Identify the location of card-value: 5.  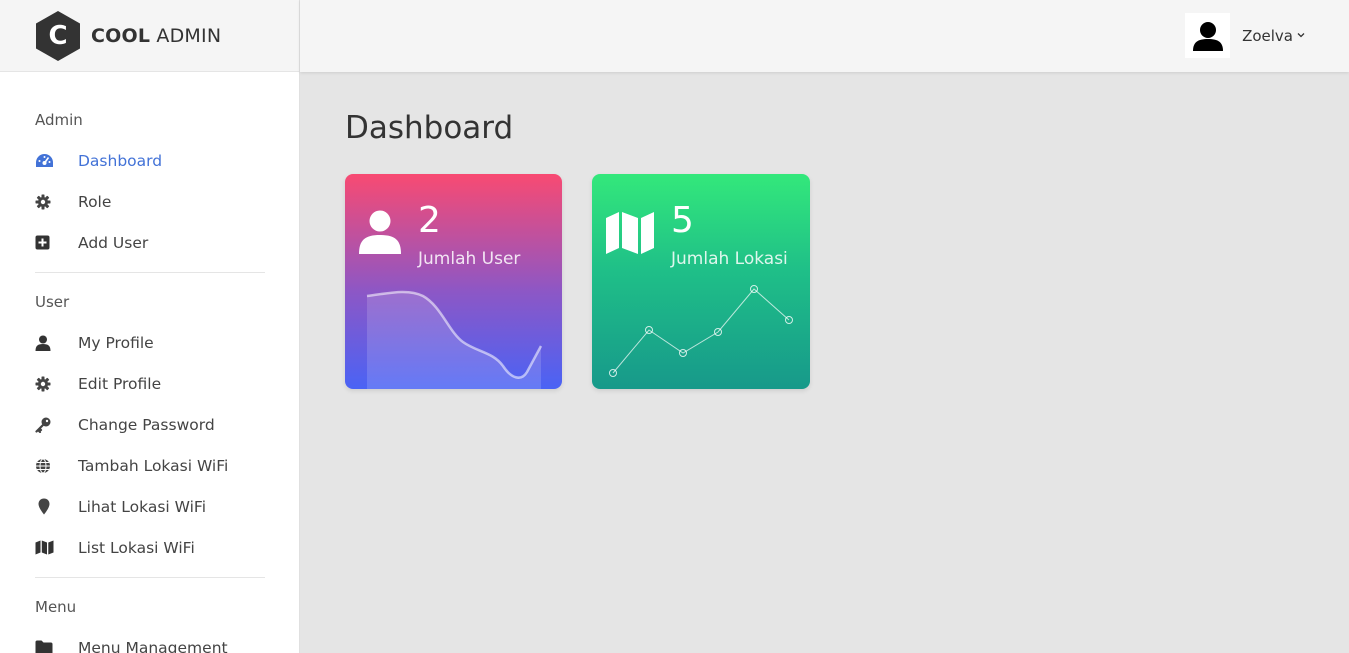
(682, 220).